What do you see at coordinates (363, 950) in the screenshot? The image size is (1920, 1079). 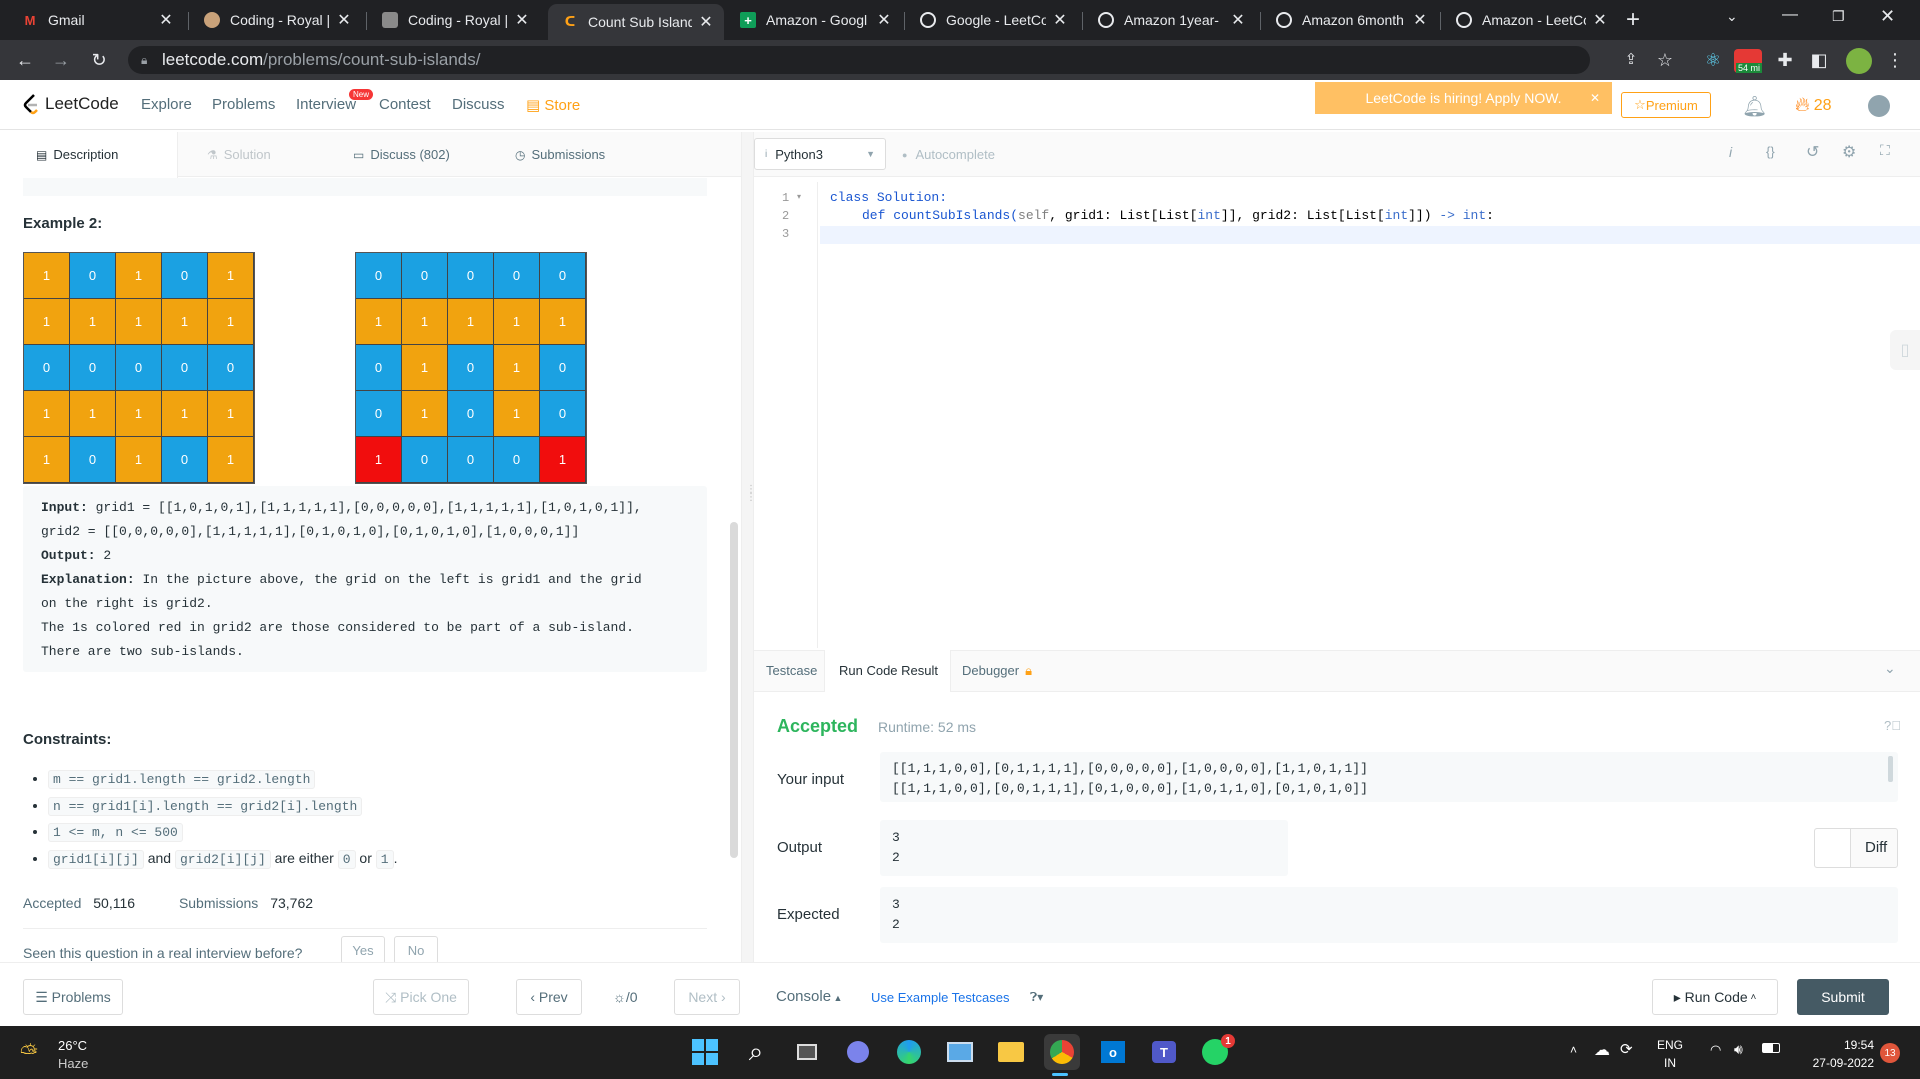 I see `yes-button: Yes` at bounding box center [363, 950].